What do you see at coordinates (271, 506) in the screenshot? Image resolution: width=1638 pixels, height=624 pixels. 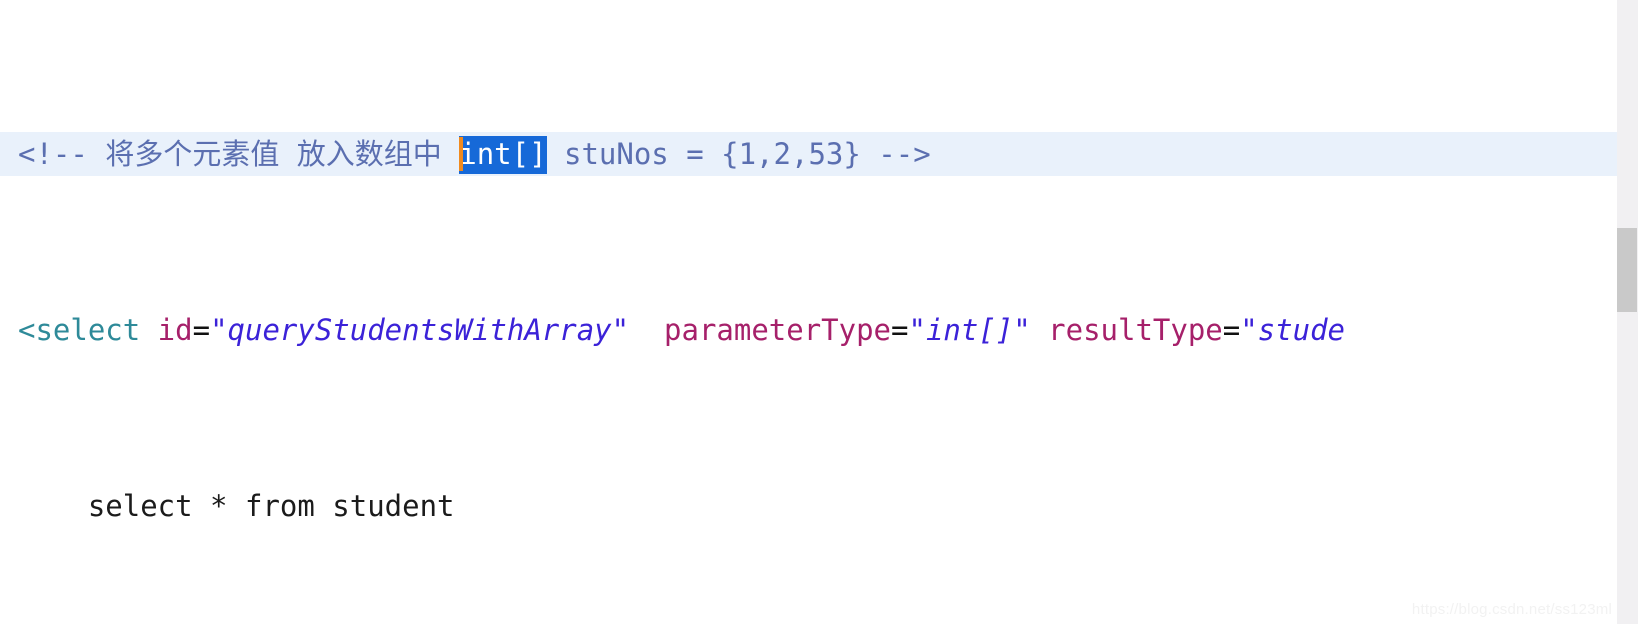 I see `sql-select-statement: select * from student` at bounding box center [271, 506].